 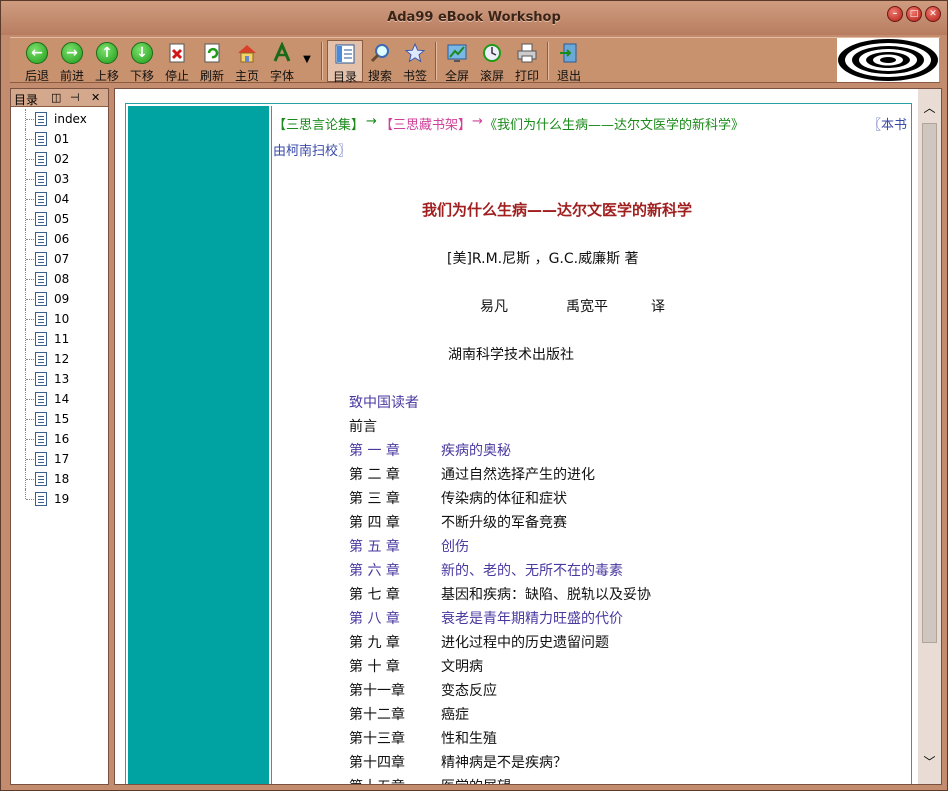 What do you see at coordinates (929, 383) in the screenshot?
I see `scroll-thumb` at bounding box center [929, 383].